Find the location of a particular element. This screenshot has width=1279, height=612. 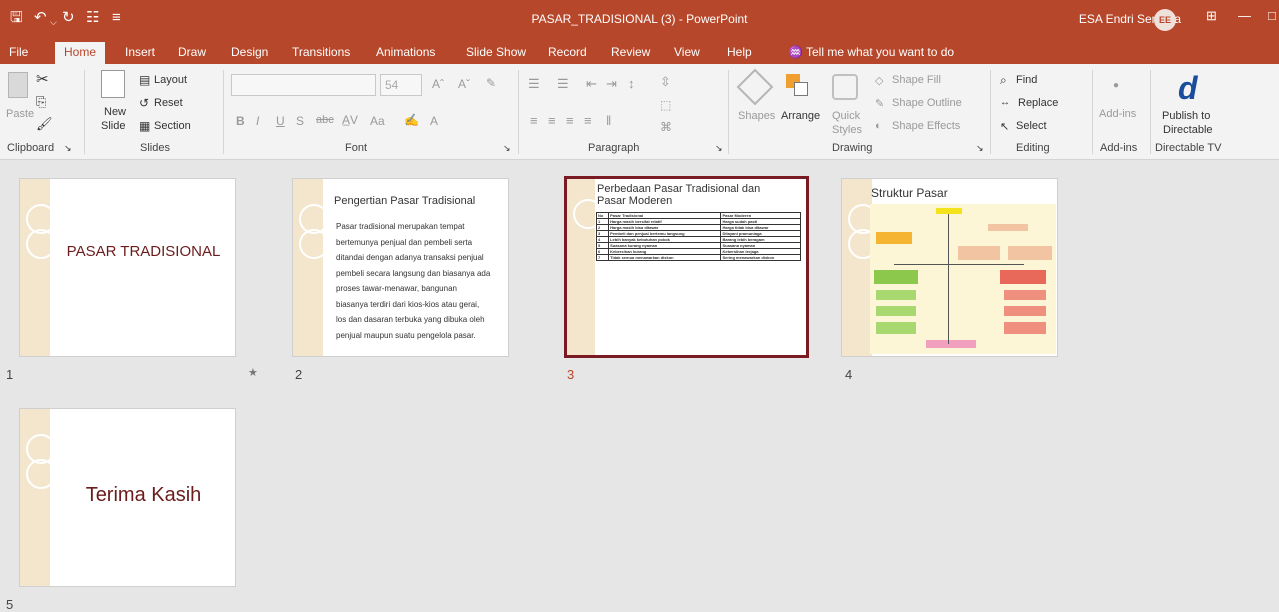

tab-animations: Animations is located at coordinates (405, 52).